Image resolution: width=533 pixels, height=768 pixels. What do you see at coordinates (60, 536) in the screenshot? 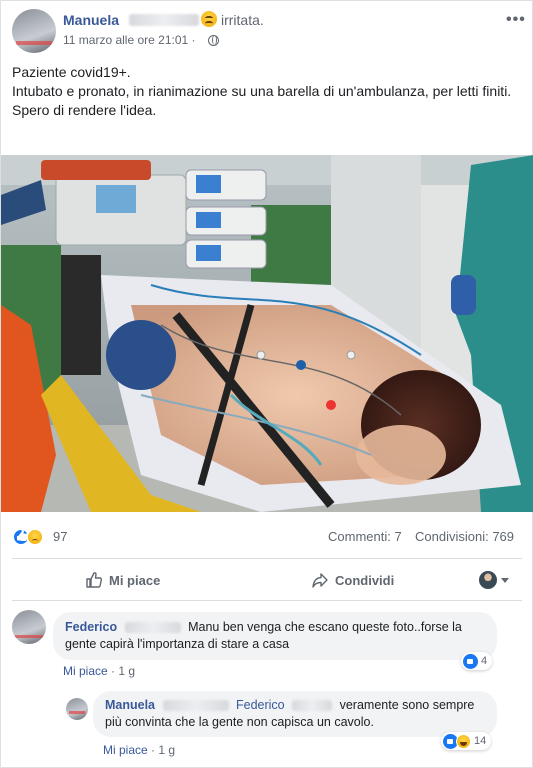
I see `reaction-count: 97` at bounding box center [60, 536].